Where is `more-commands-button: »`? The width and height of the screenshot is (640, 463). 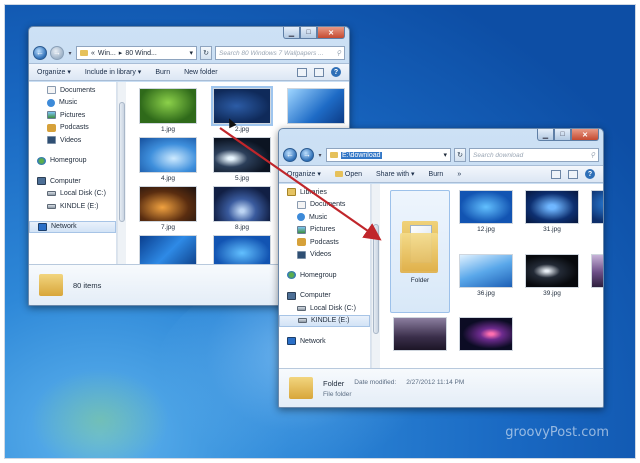
more-commands-button: » is located at coordinates (459, 174).